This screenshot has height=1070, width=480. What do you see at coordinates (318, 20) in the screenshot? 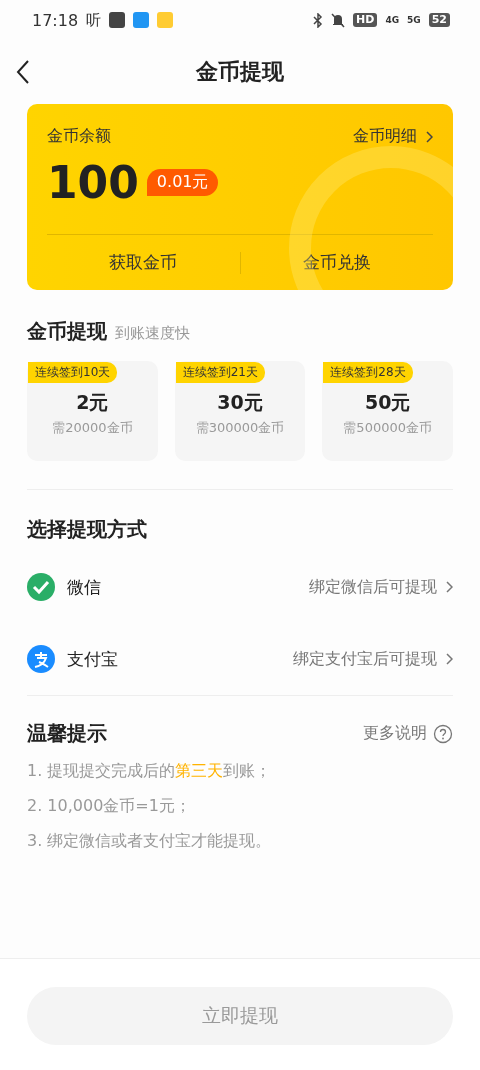
I see `bluetooth-icon` at bounding box center [318, 20].